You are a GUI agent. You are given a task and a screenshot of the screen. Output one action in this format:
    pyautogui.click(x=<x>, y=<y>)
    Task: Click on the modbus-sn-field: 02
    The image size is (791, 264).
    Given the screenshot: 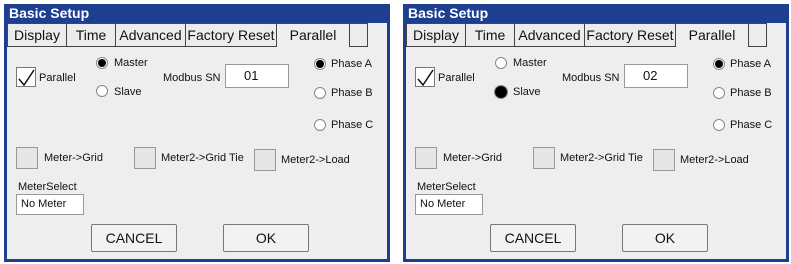 What is the action you would take?
    pyautogui.click(x=656, y=76)
    